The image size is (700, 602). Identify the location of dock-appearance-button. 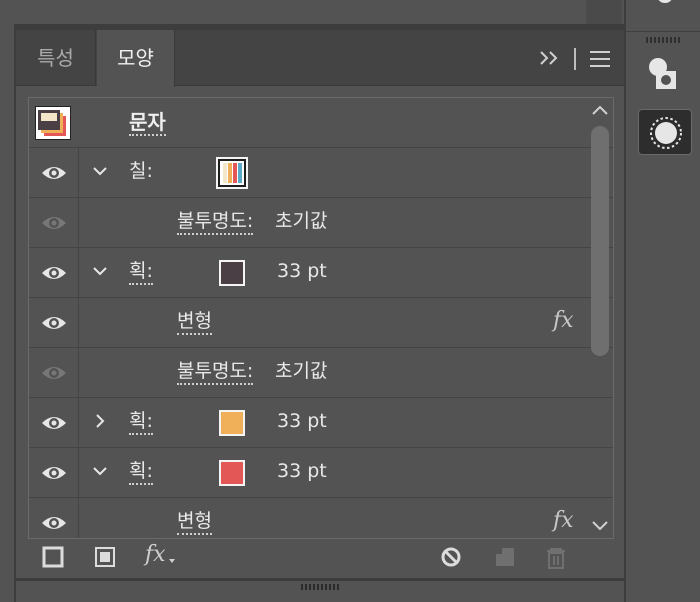
(665, 132).